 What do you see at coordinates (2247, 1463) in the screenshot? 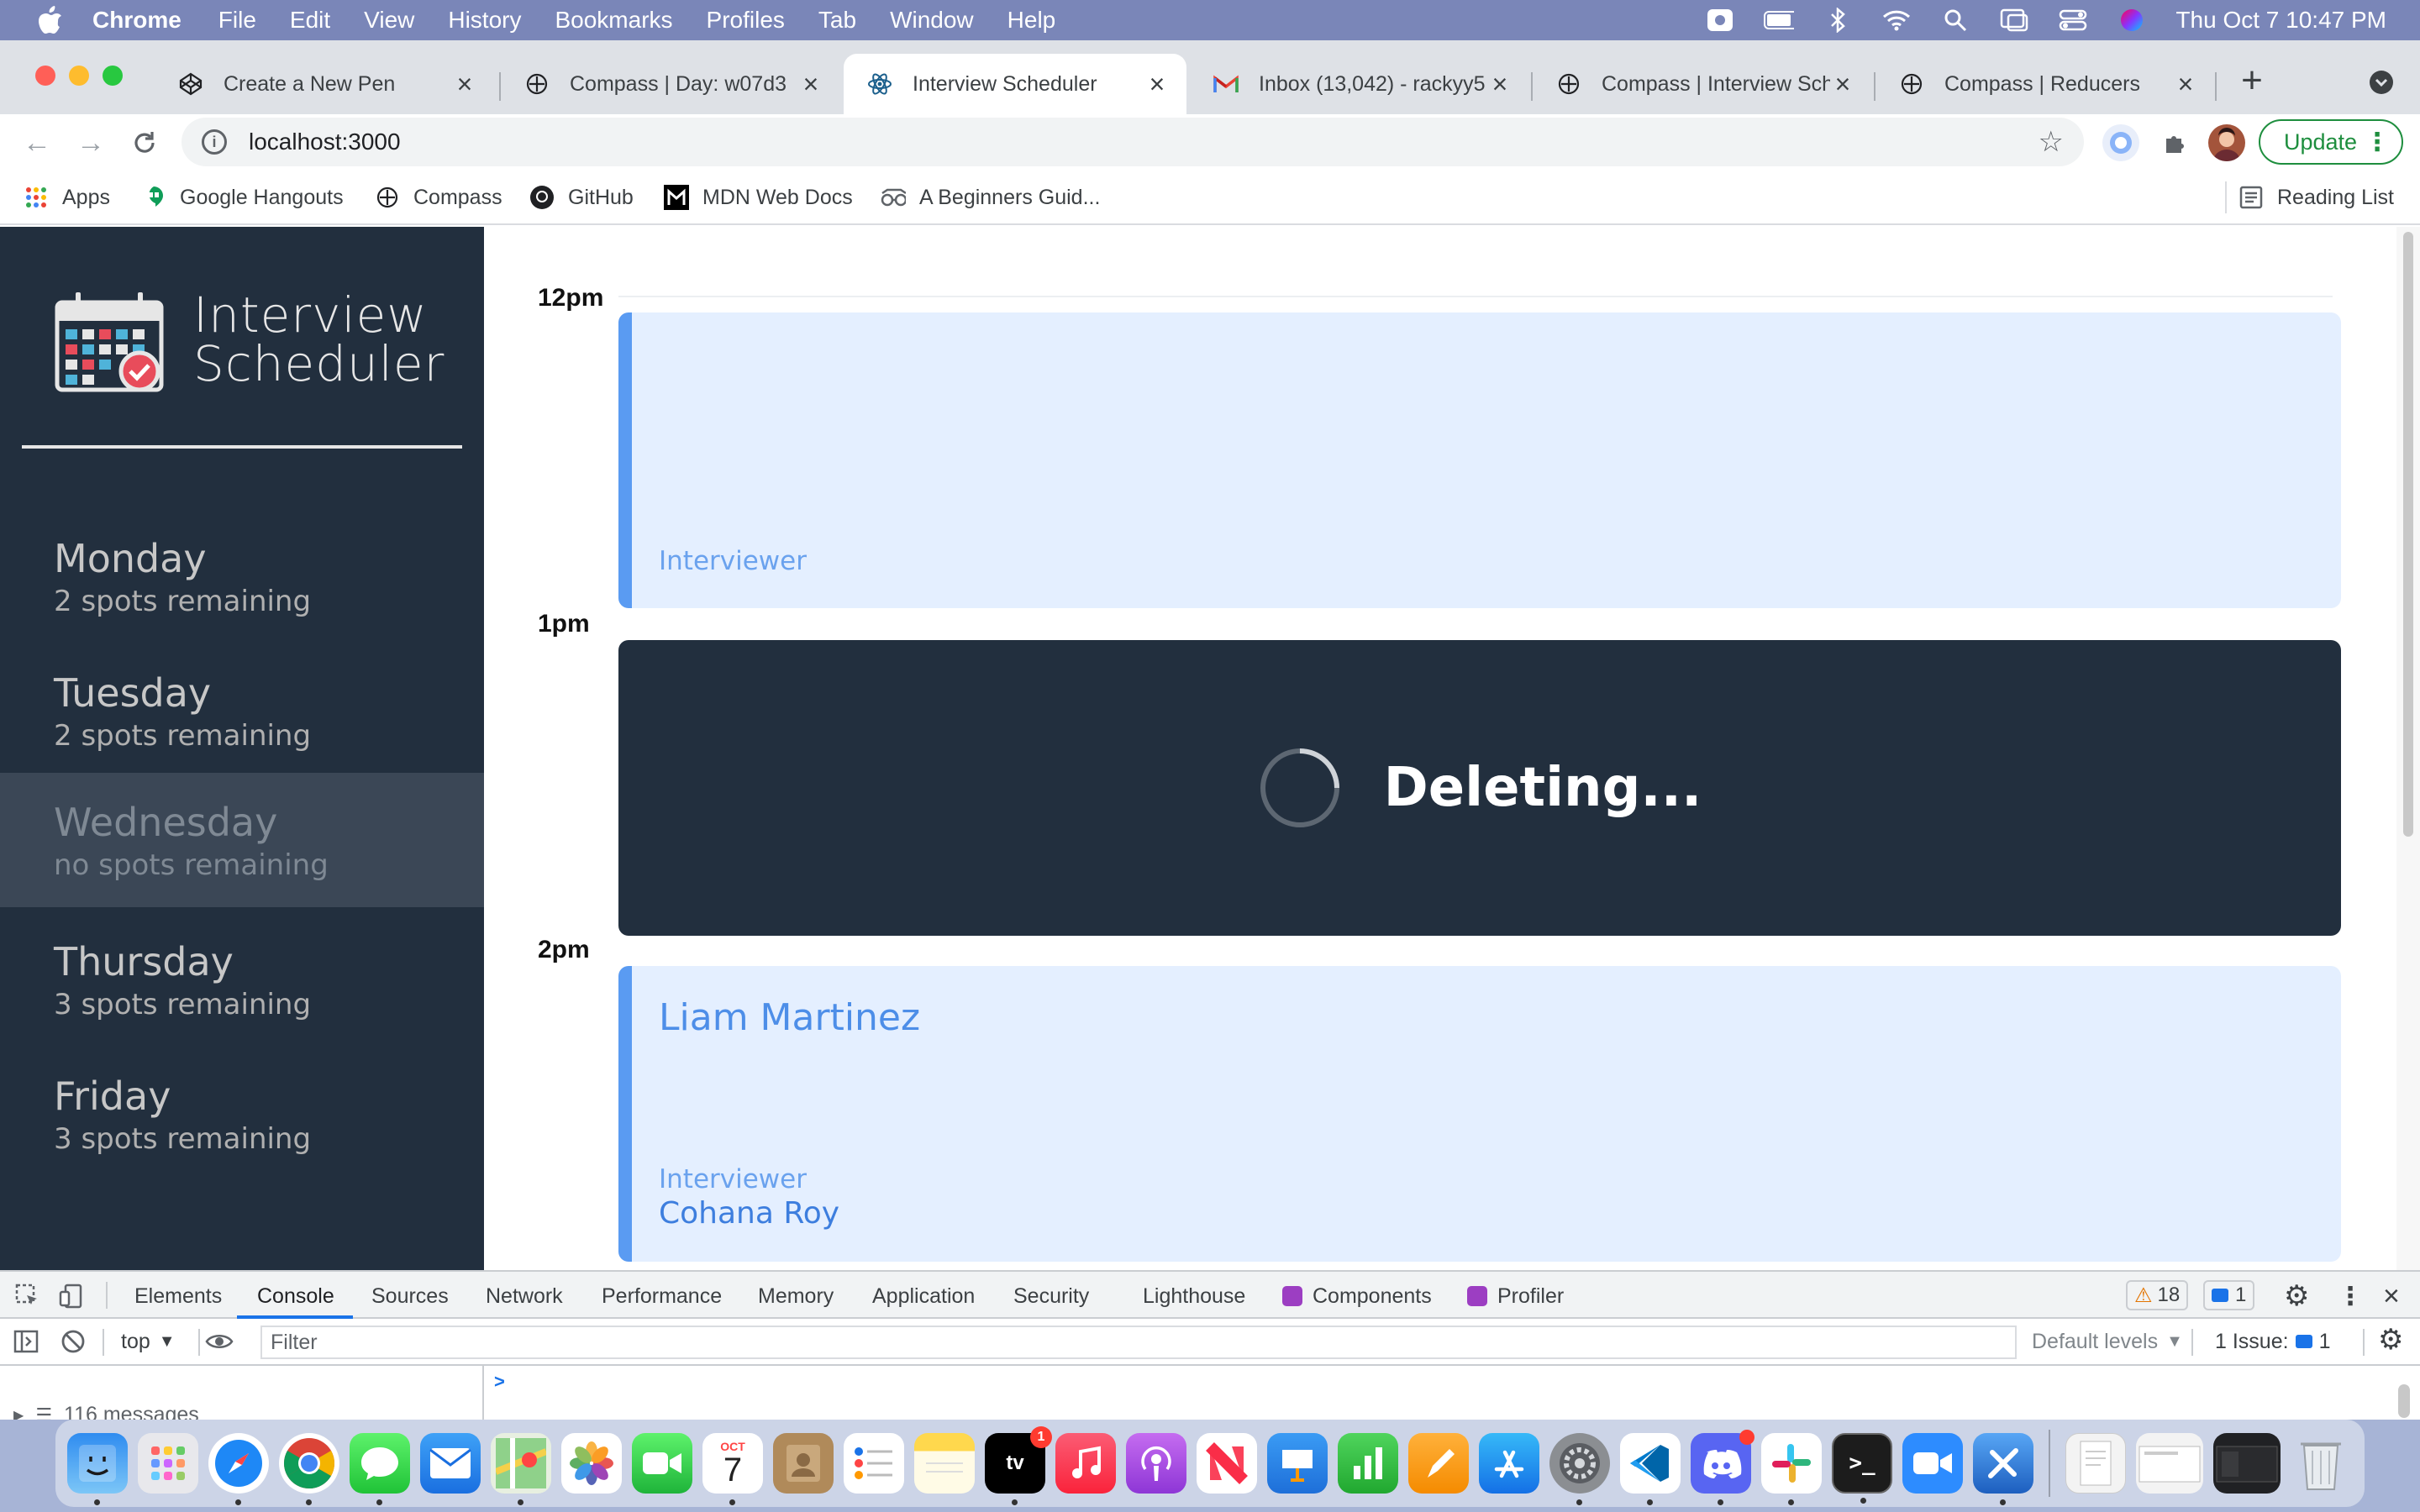
I see `recent-window-icon` at bounding box center [2247, 1463].